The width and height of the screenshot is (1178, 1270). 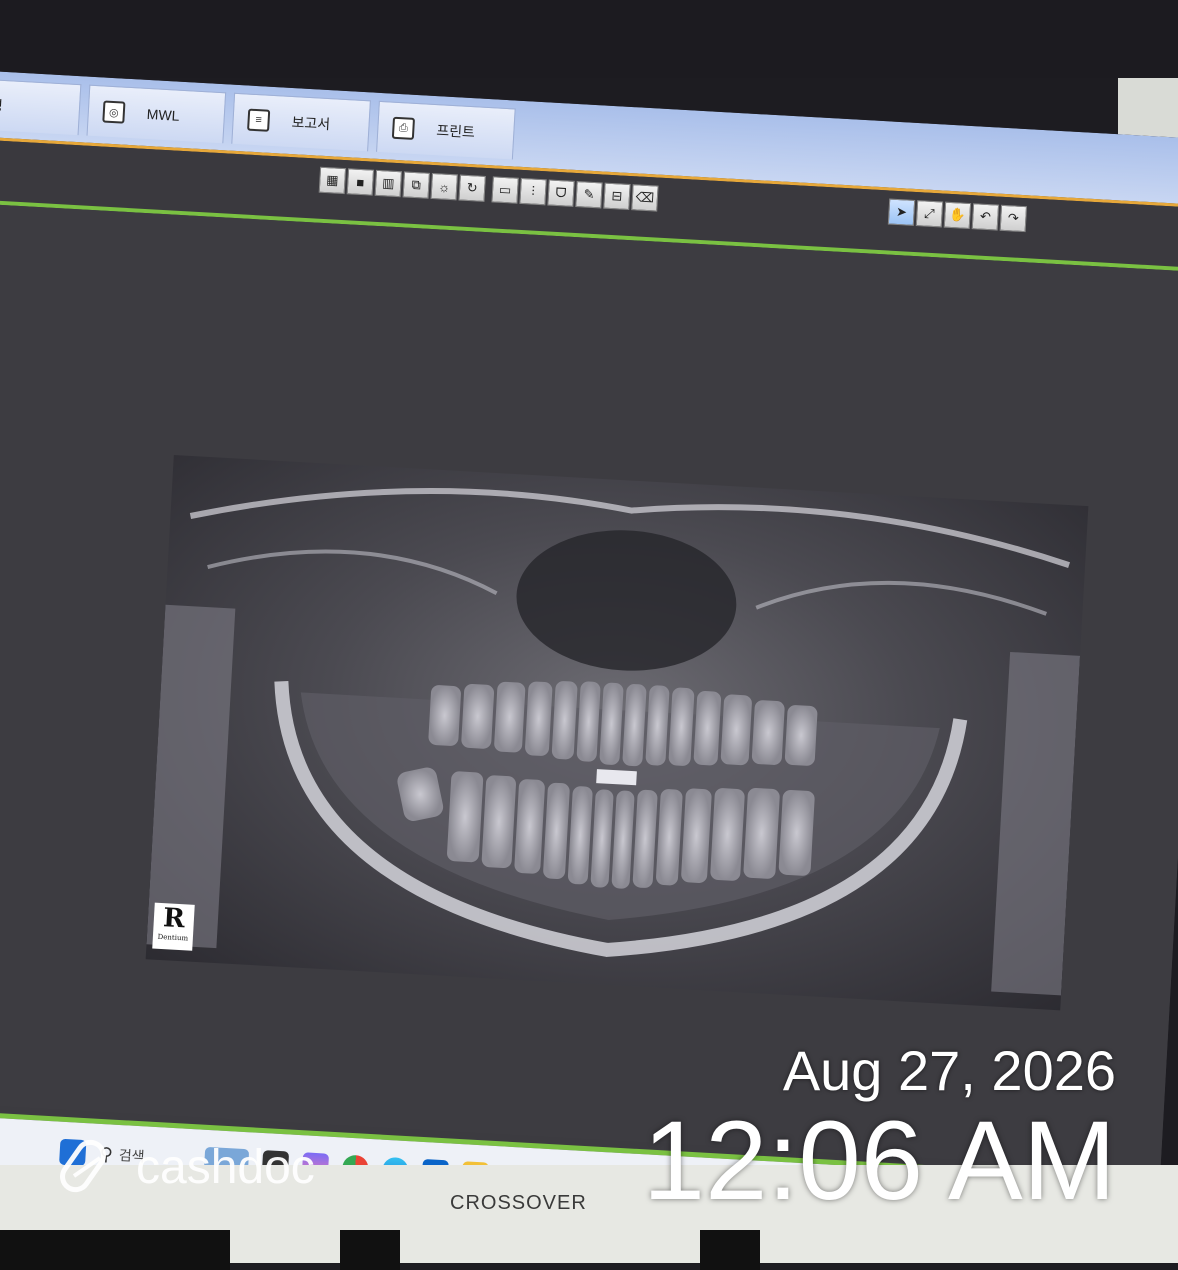 What do you see at coordinates (41, 106) in the screenshot?
I see `tab-capture: 촬영` at bounding box center [41, 106].